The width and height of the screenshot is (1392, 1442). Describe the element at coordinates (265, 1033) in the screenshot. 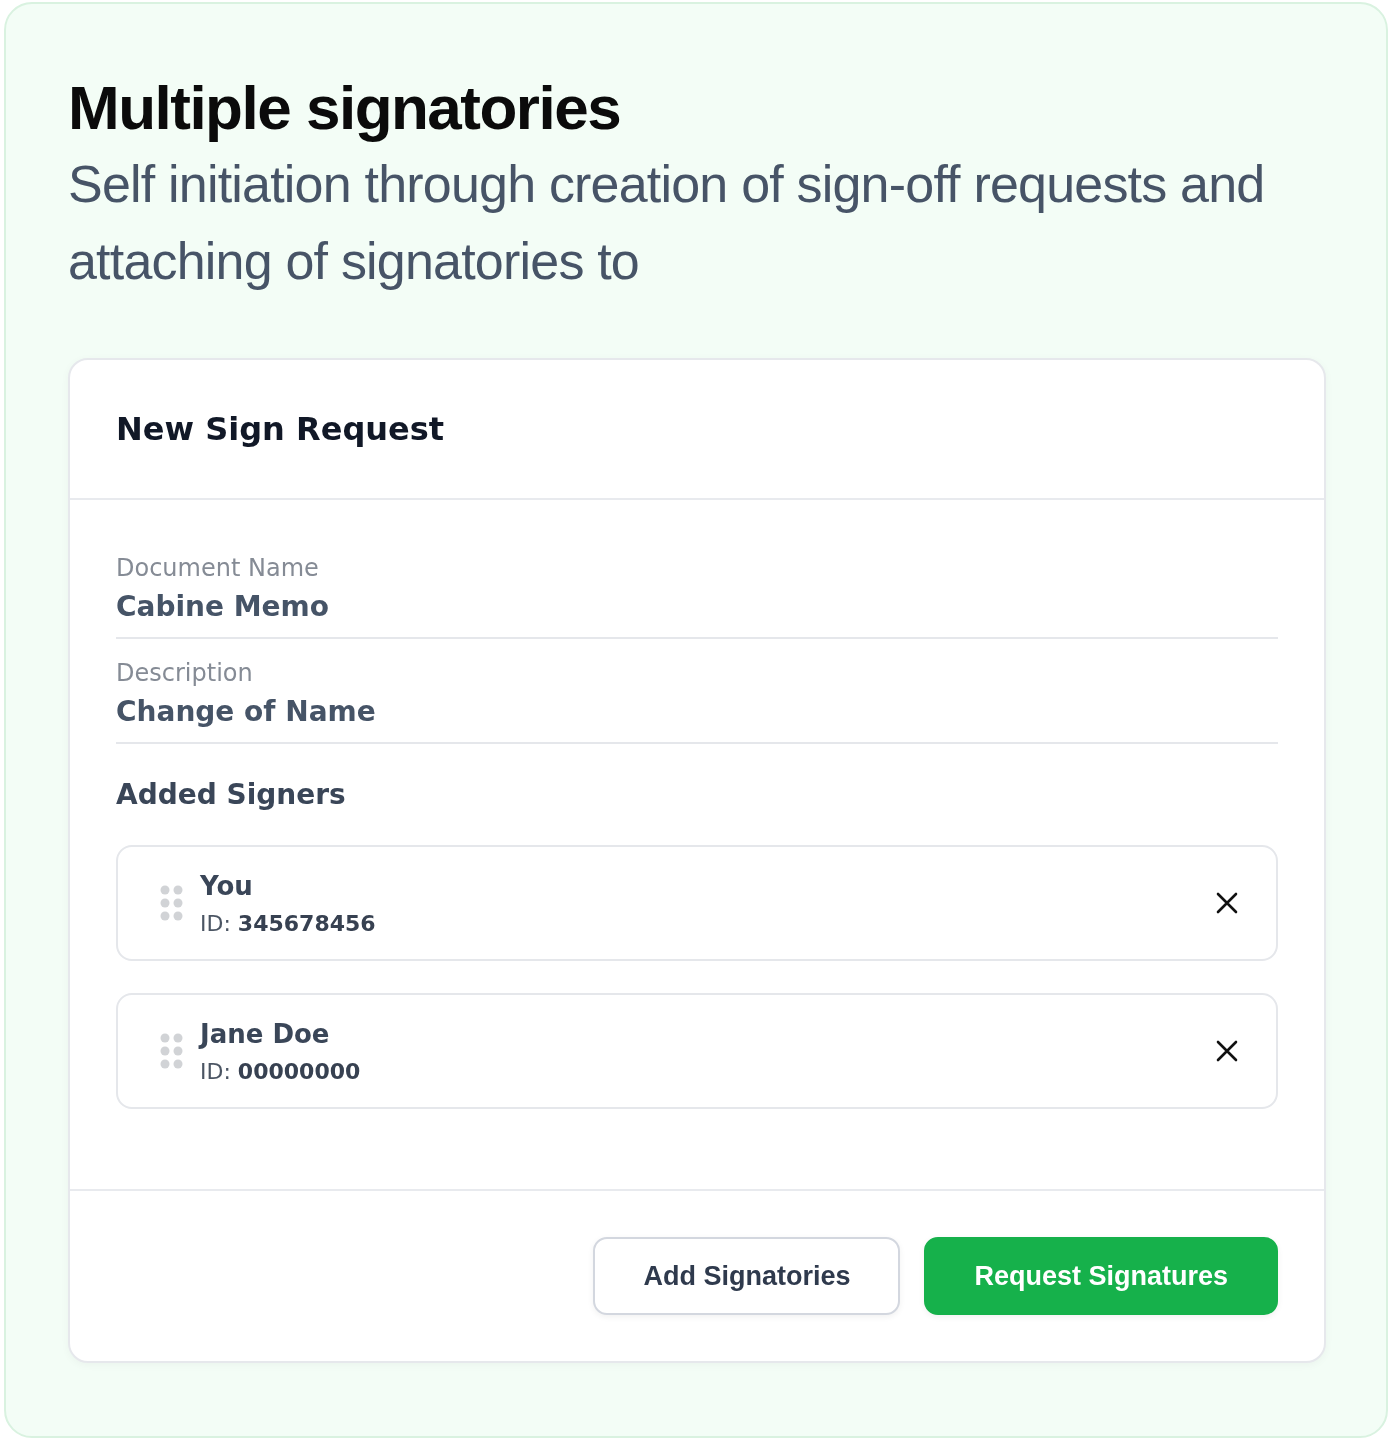

I see `signer-name: Jane Doe` at that location.